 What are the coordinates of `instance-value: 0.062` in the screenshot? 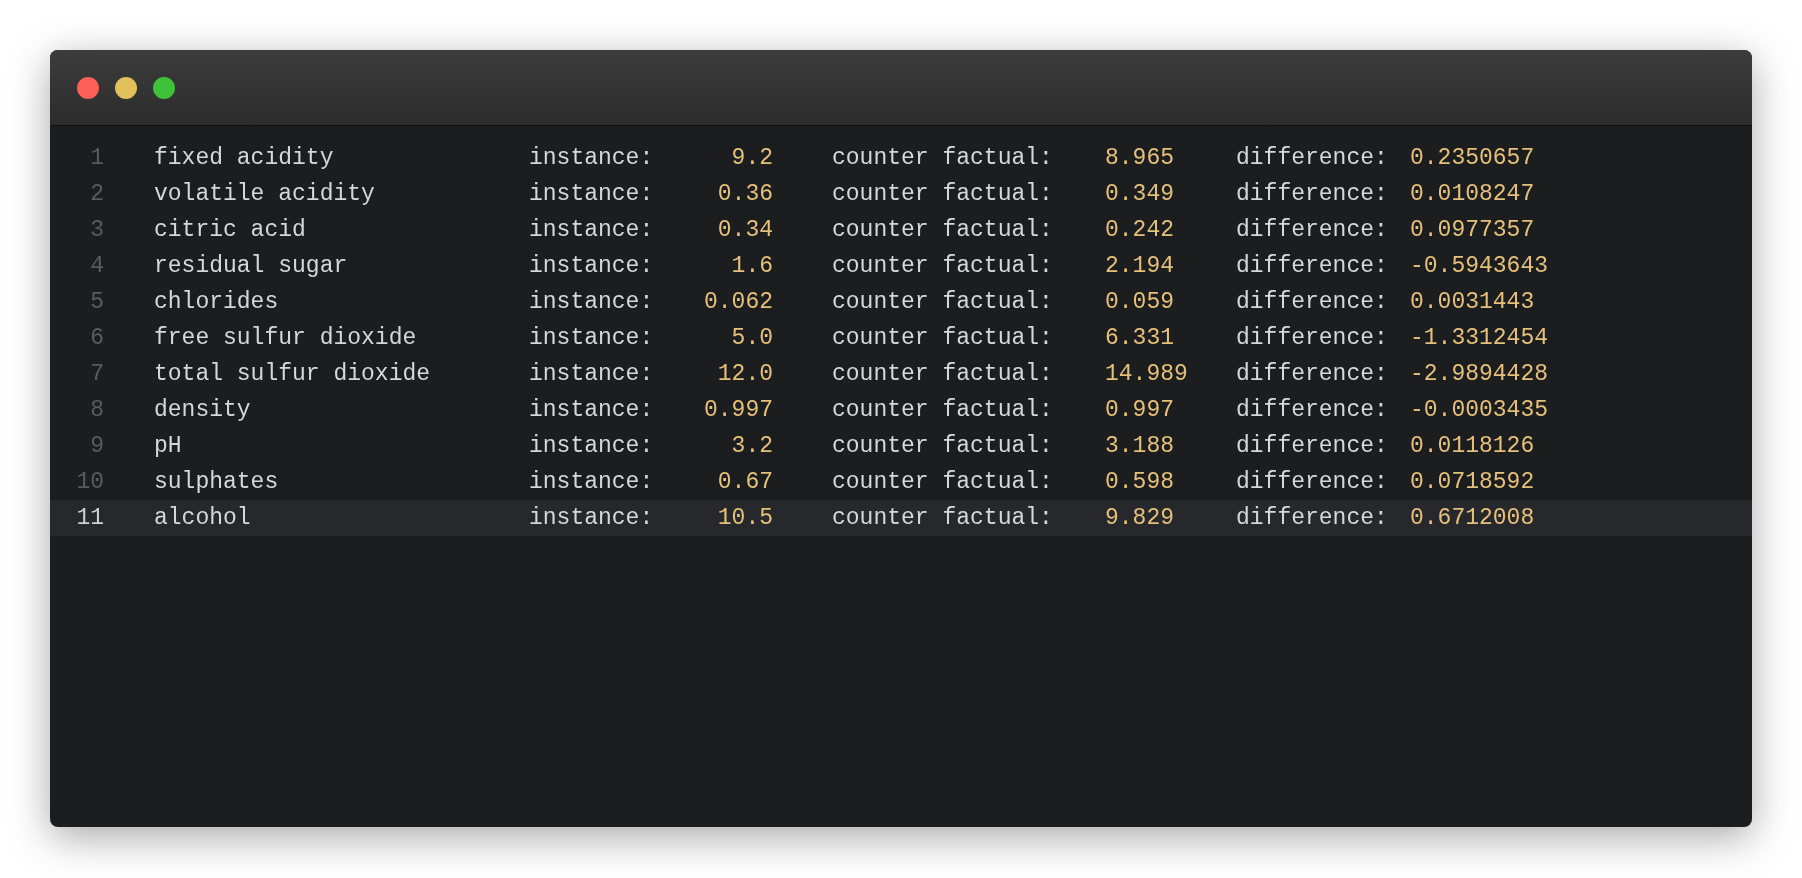 It's located at (738, 302).